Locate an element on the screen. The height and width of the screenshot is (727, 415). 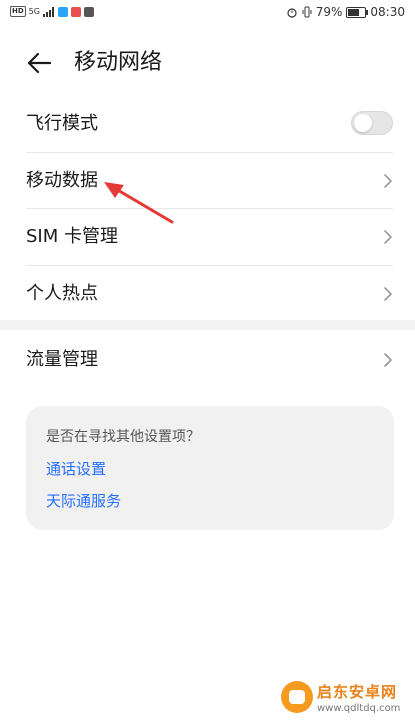
mobile-data-label: 移动数据 is located at coordinates (62, 180).